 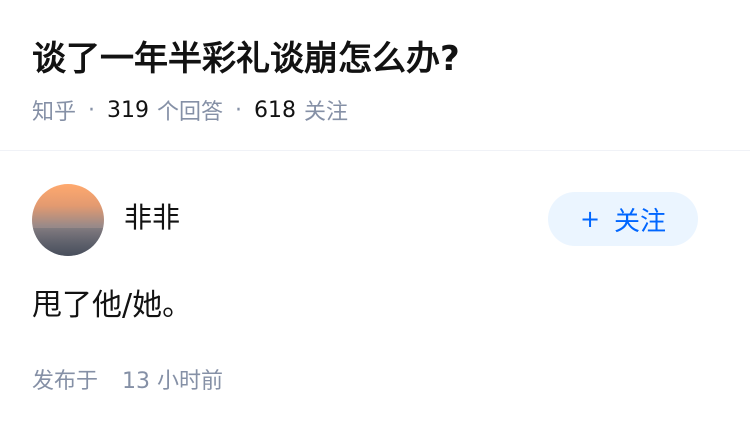 I want to click on question-title: 谈了一年半彩礼谈崩怎么办?, so click(x=246, y=59).